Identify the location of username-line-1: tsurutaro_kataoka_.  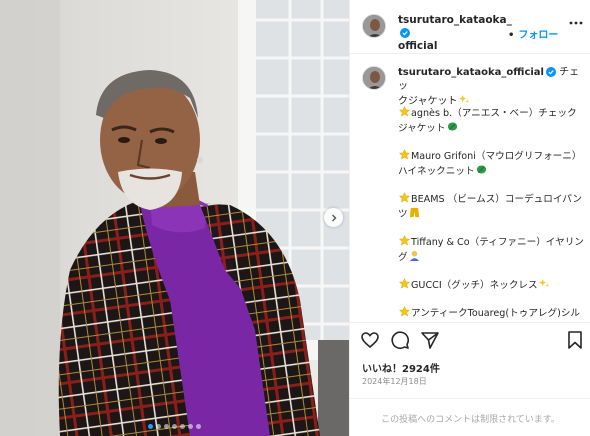
(455, 20).